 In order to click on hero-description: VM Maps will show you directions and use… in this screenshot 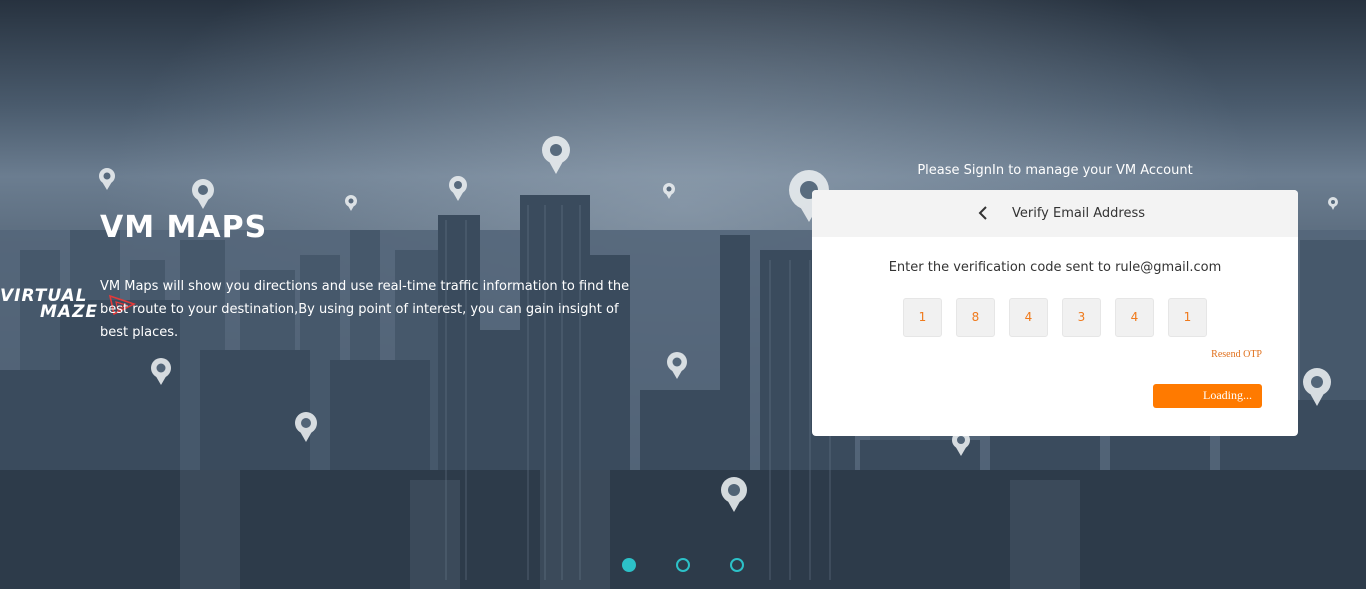, I will do `click(365, 309)`.